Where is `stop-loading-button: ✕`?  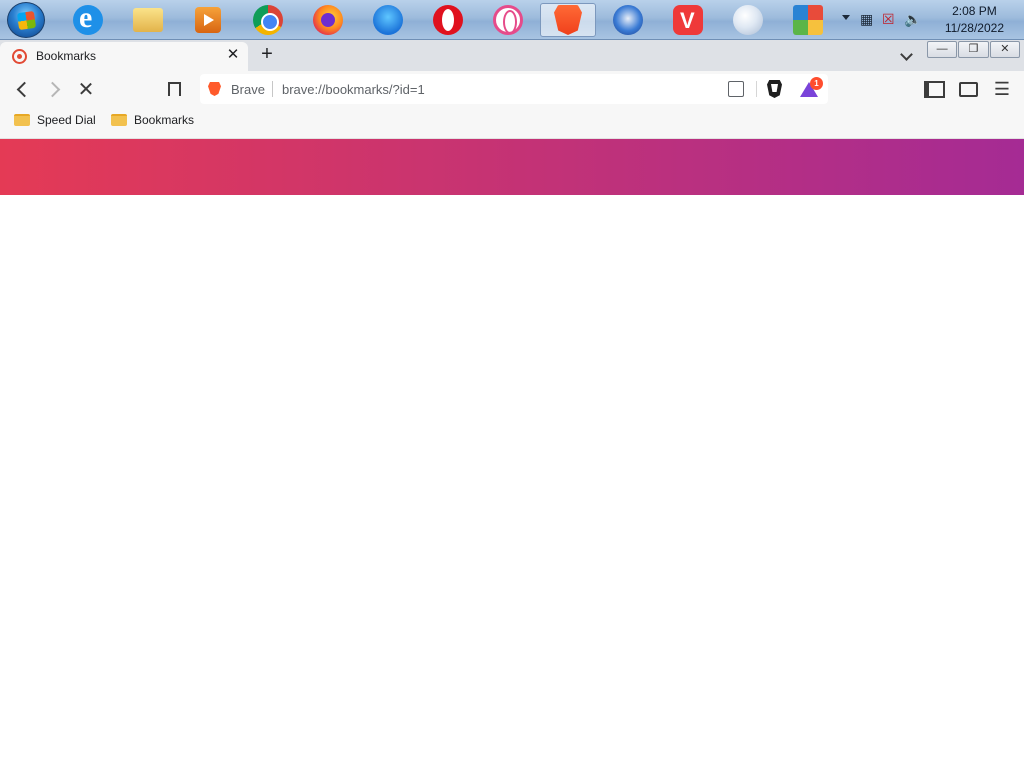 stop-loading-button: ✕ is located at coordinates (86, 89).